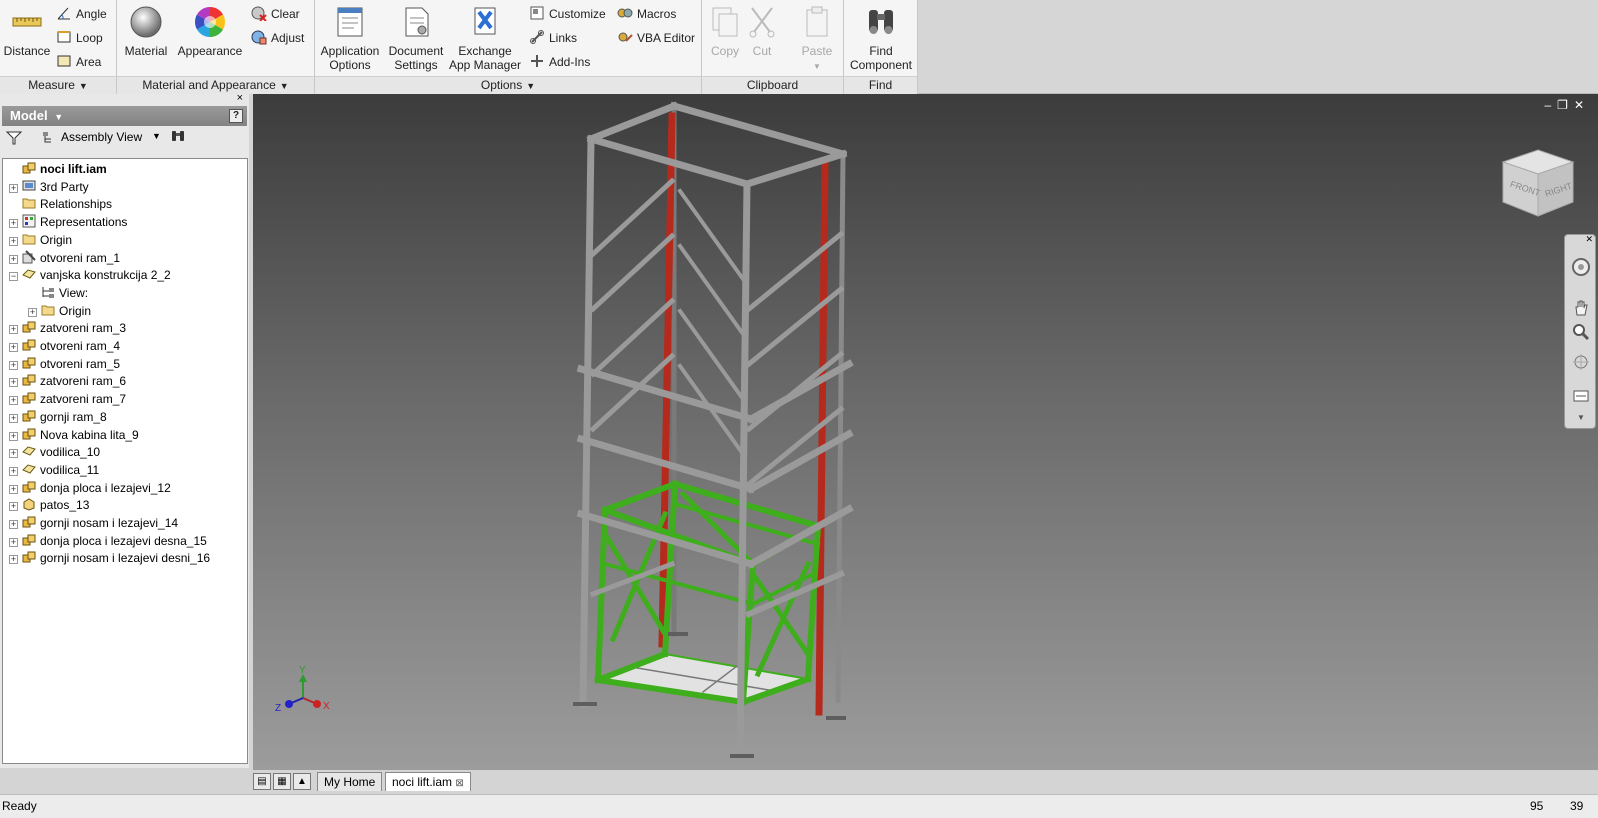 The image size is (1598, 818). I want to click on tab-close-icon: ⊠, so click(459, 783).